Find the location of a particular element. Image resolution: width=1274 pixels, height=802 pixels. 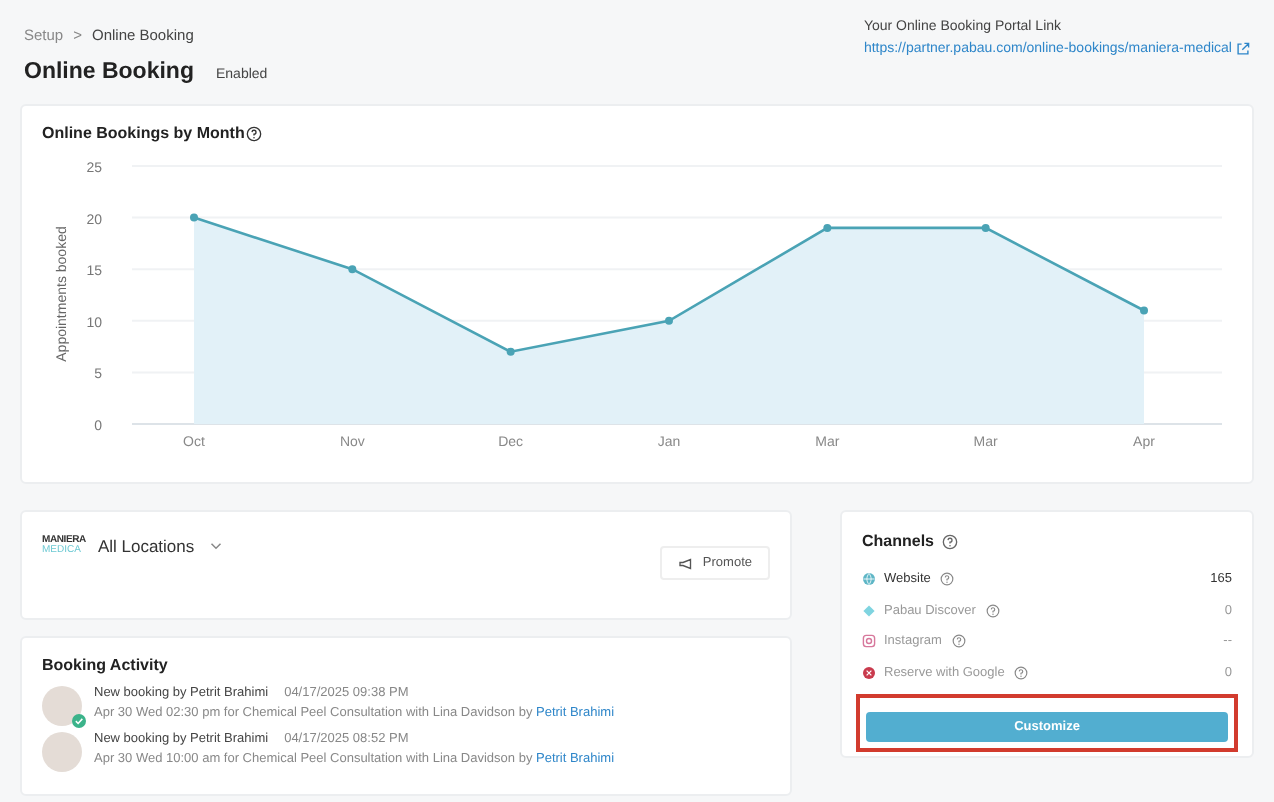

cross-circle-icon is located at coordinates (869, 672).